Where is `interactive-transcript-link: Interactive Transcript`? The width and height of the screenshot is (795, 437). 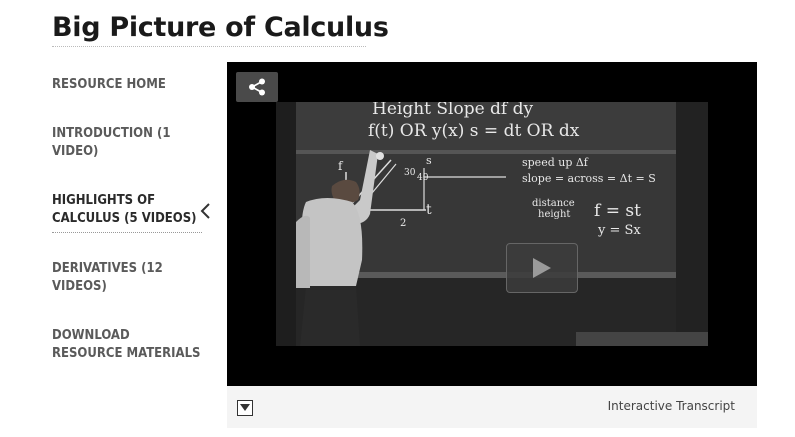
interactive-transcript-link: Interactive Transcript is located at coordinates (671, 406).